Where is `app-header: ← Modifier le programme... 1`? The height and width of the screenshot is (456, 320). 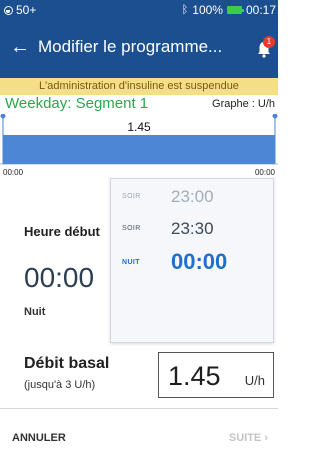 app-header: ← Modifier le programme... 1 is located at coordinates (139, 49).